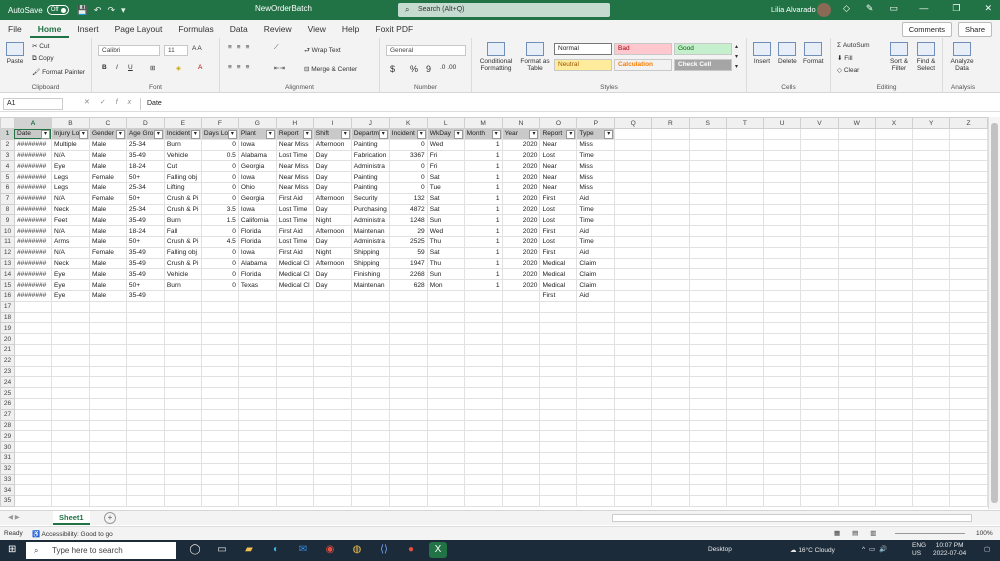 The image size is (1000, 561). I want to click on column-header-k: K, so click(408, 123).